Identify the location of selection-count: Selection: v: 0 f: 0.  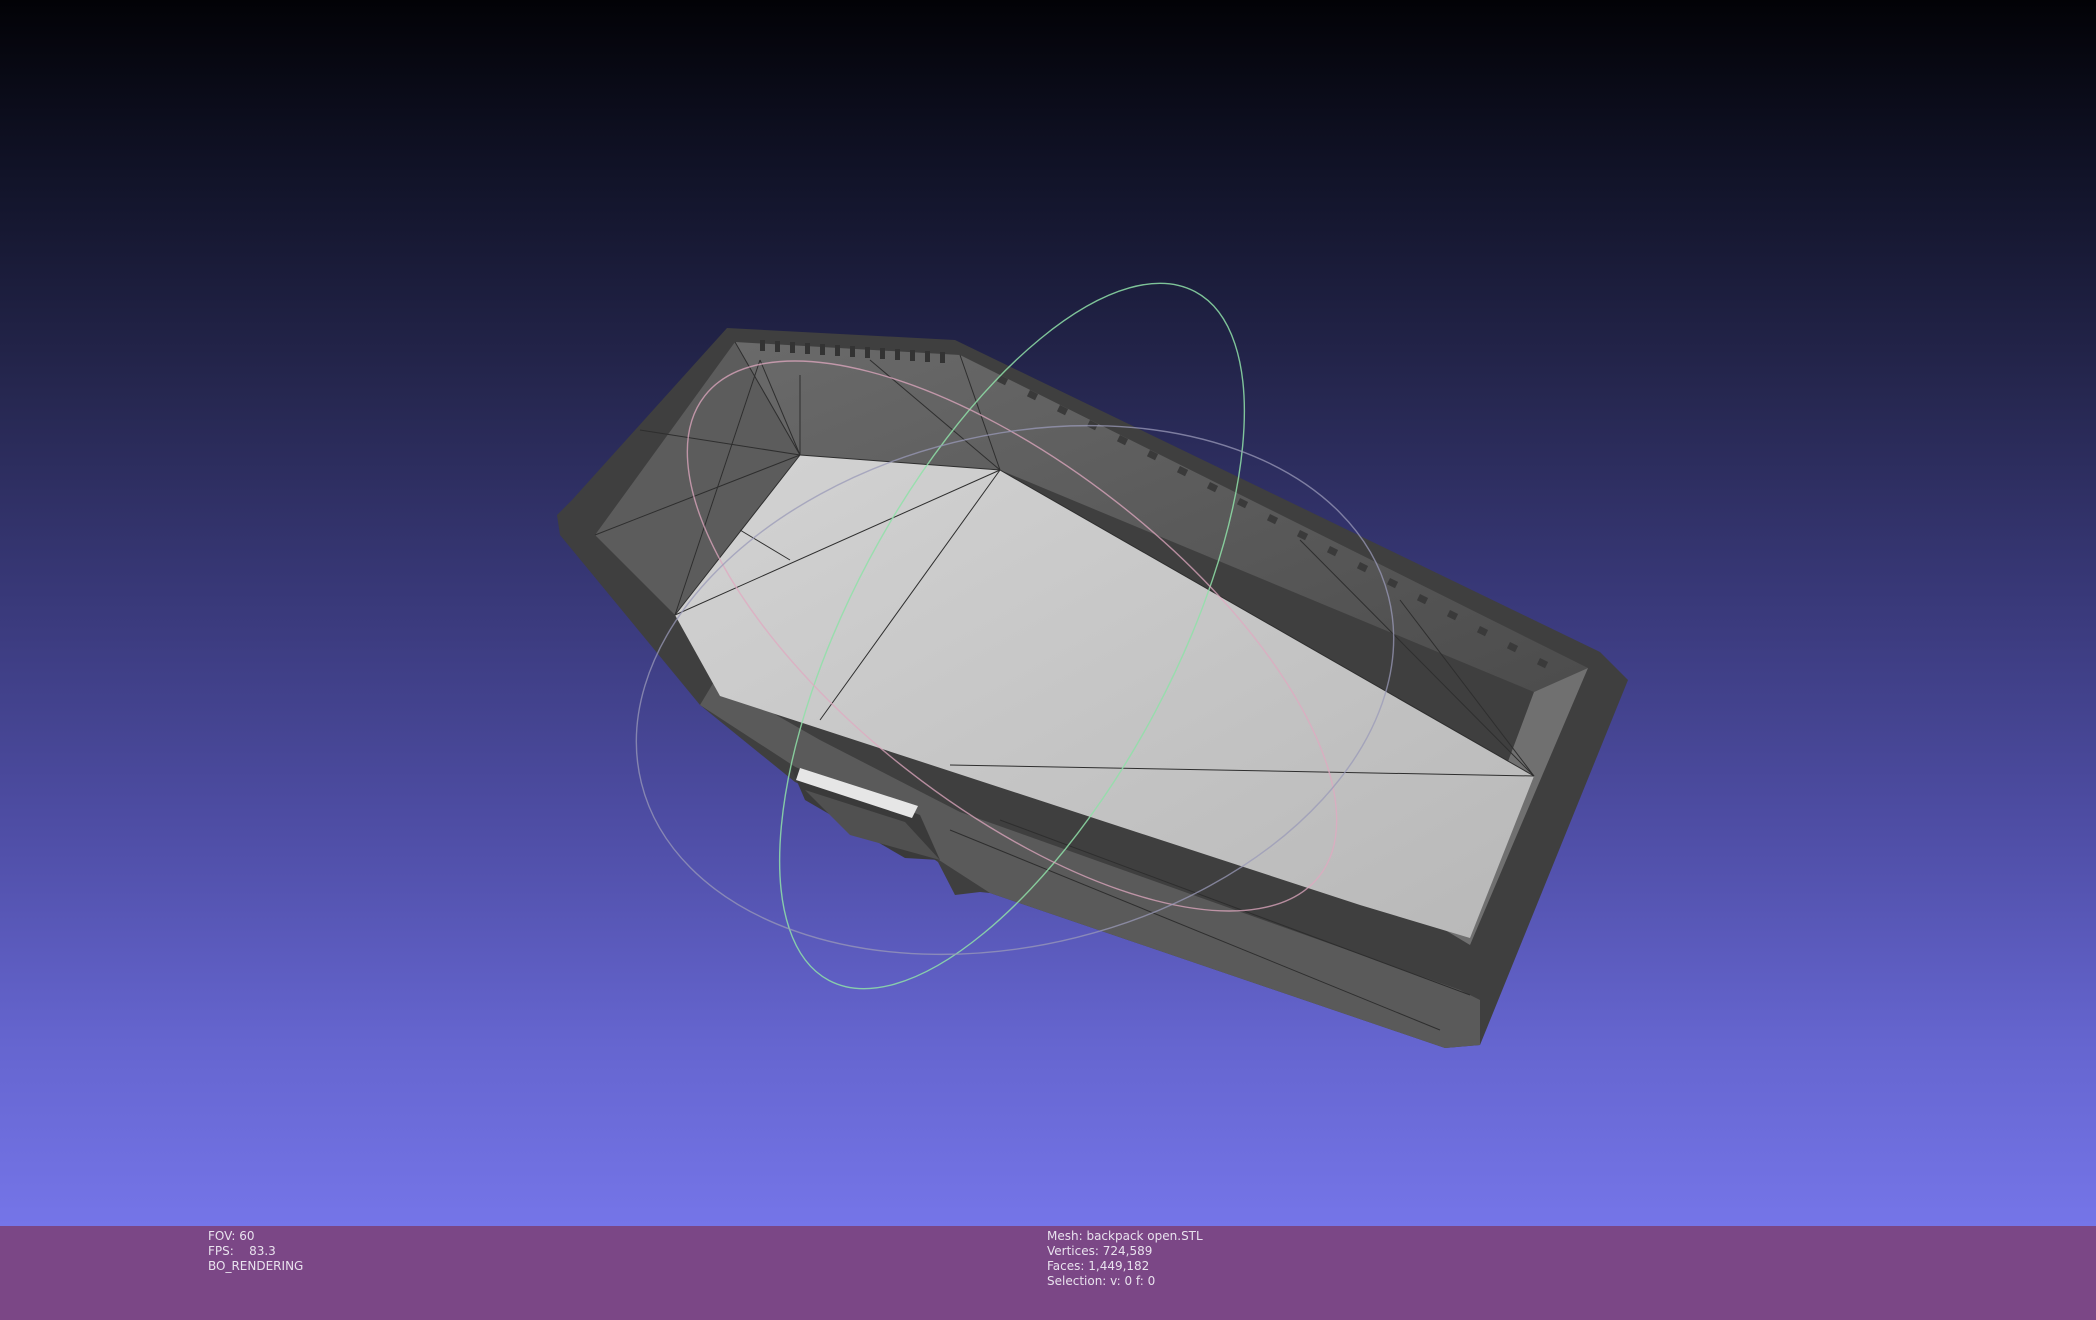
(1101, 1281).